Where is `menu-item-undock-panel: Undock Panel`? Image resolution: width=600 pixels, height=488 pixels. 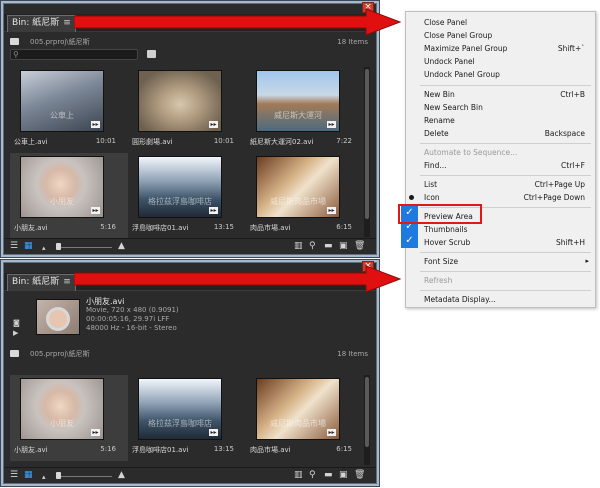 menu-item-undock-panel: Undock Panel is located at coordinates (500, 61).